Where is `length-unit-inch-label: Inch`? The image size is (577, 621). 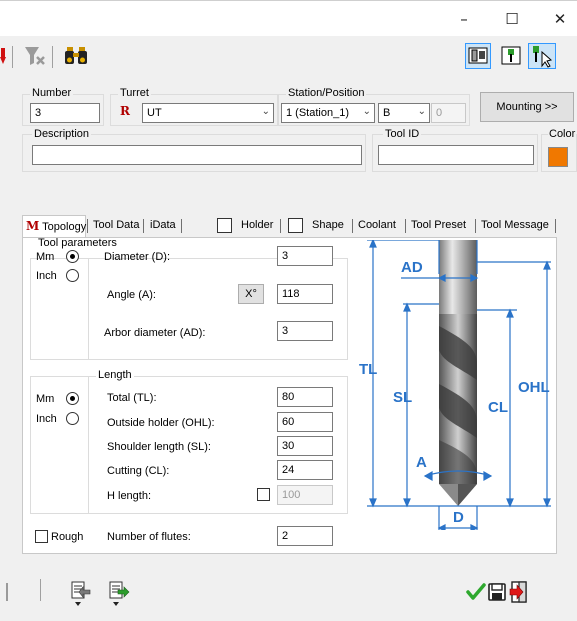
length-unit-inch-label: Inch is located at coordinates (46, 419).